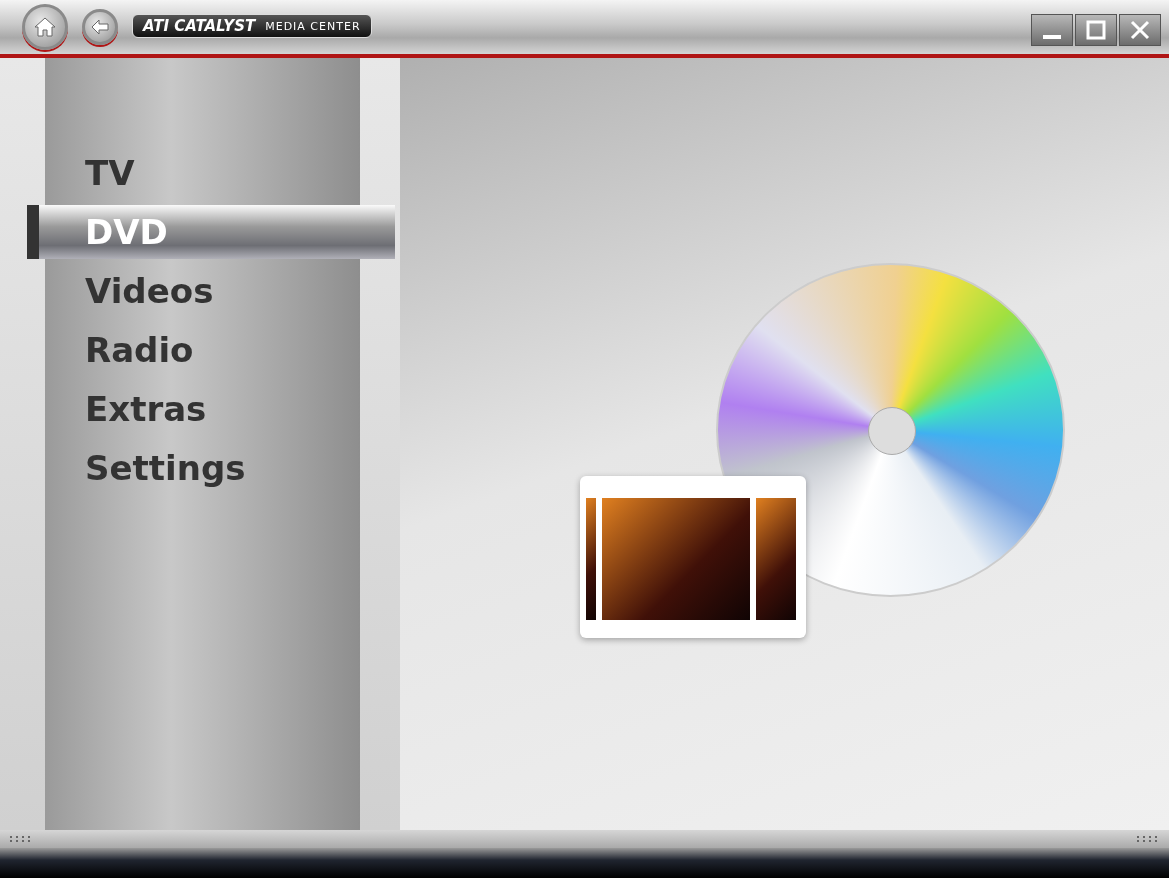 The image size is (1169, 878). I want to click on back-button, so click(100, 27).